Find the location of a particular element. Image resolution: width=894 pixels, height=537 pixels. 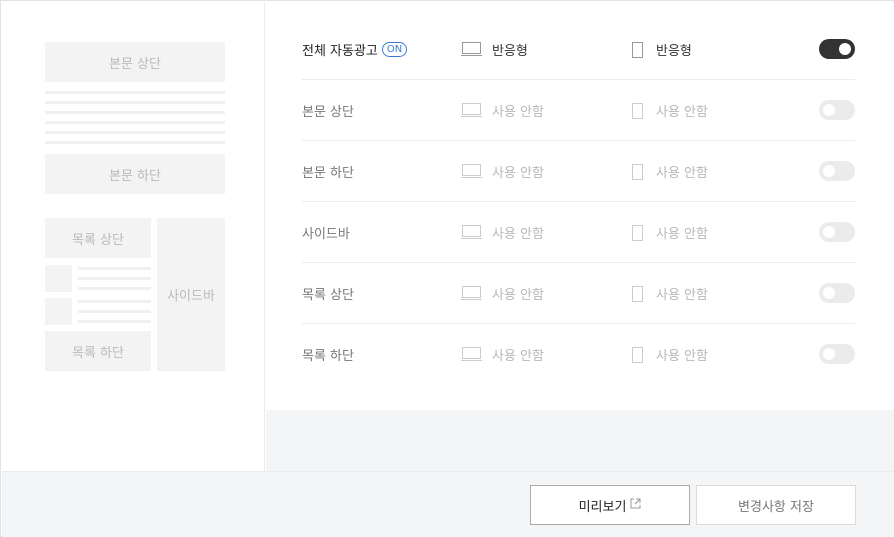

row-label-text: 본문 상단 is located at coordinates (328, 112).